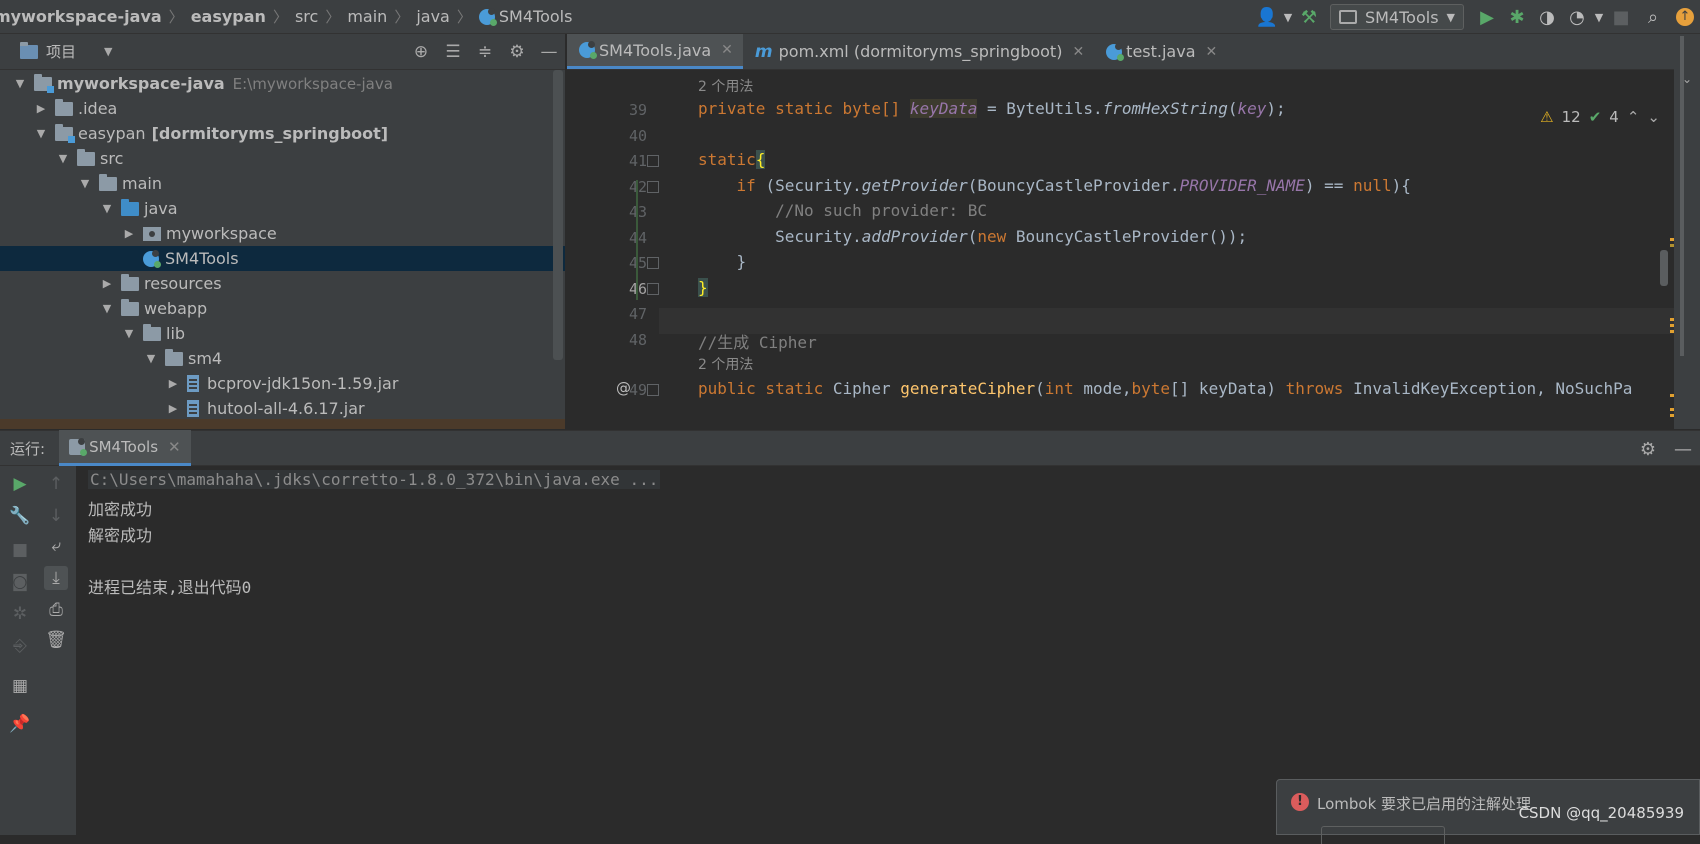  Describe the element at coordinates (20, 724) in the screenshot. I see `pin-icon: 📌` at that location.